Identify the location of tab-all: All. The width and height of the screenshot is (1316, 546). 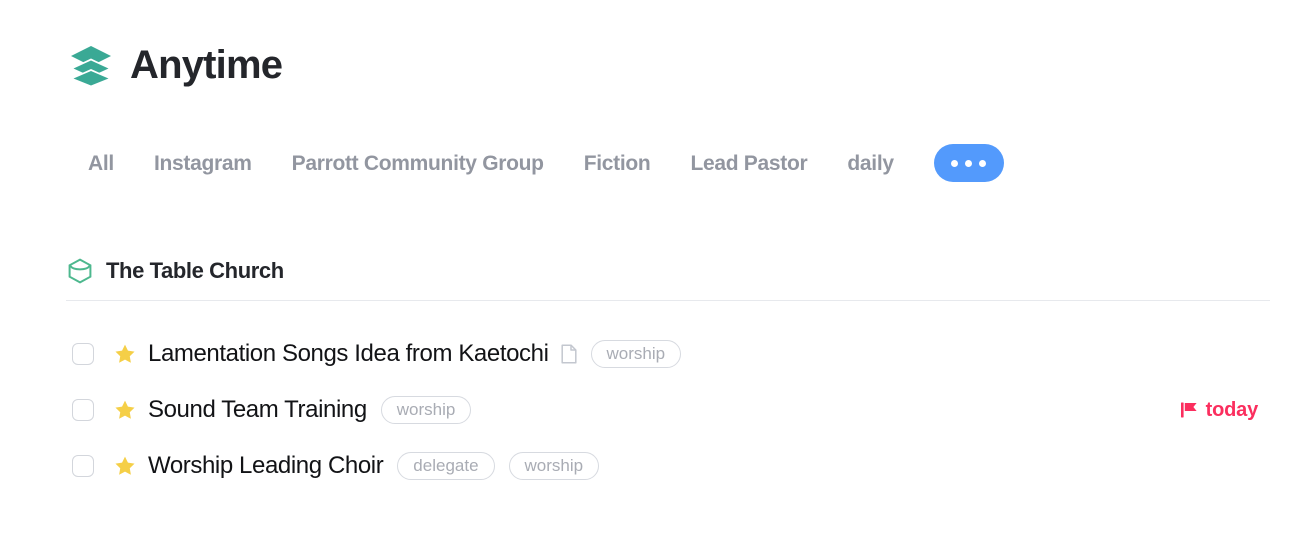
(101, 163).